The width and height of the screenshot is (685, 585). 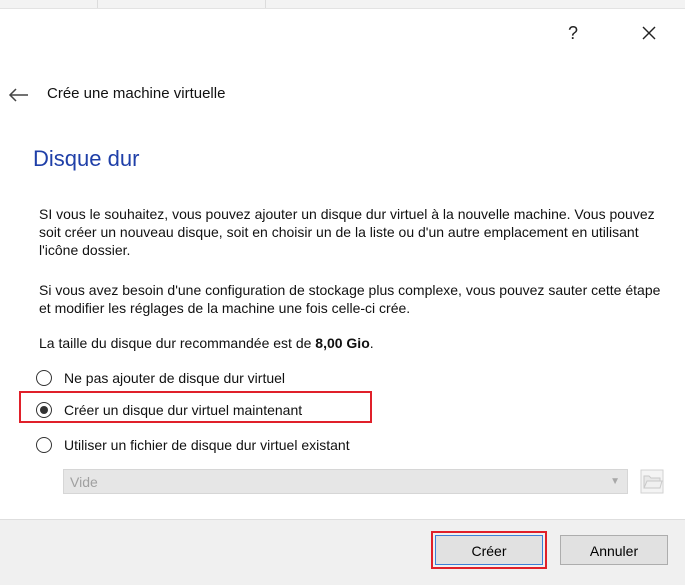 I want to click on radio-selected-dot, so click(x=44, y=410).